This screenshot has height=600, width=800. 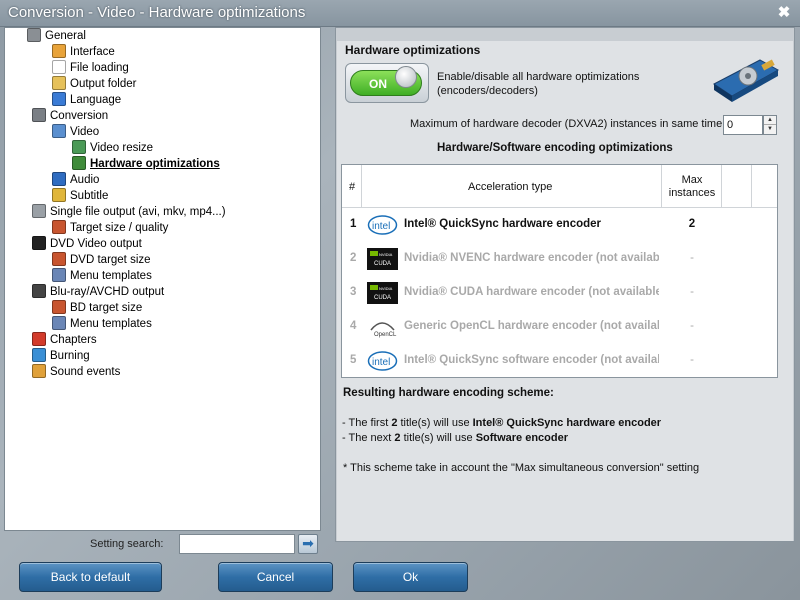 I want to click on opencl-logo-icon: OpenCL, so click(x=382, y=327).